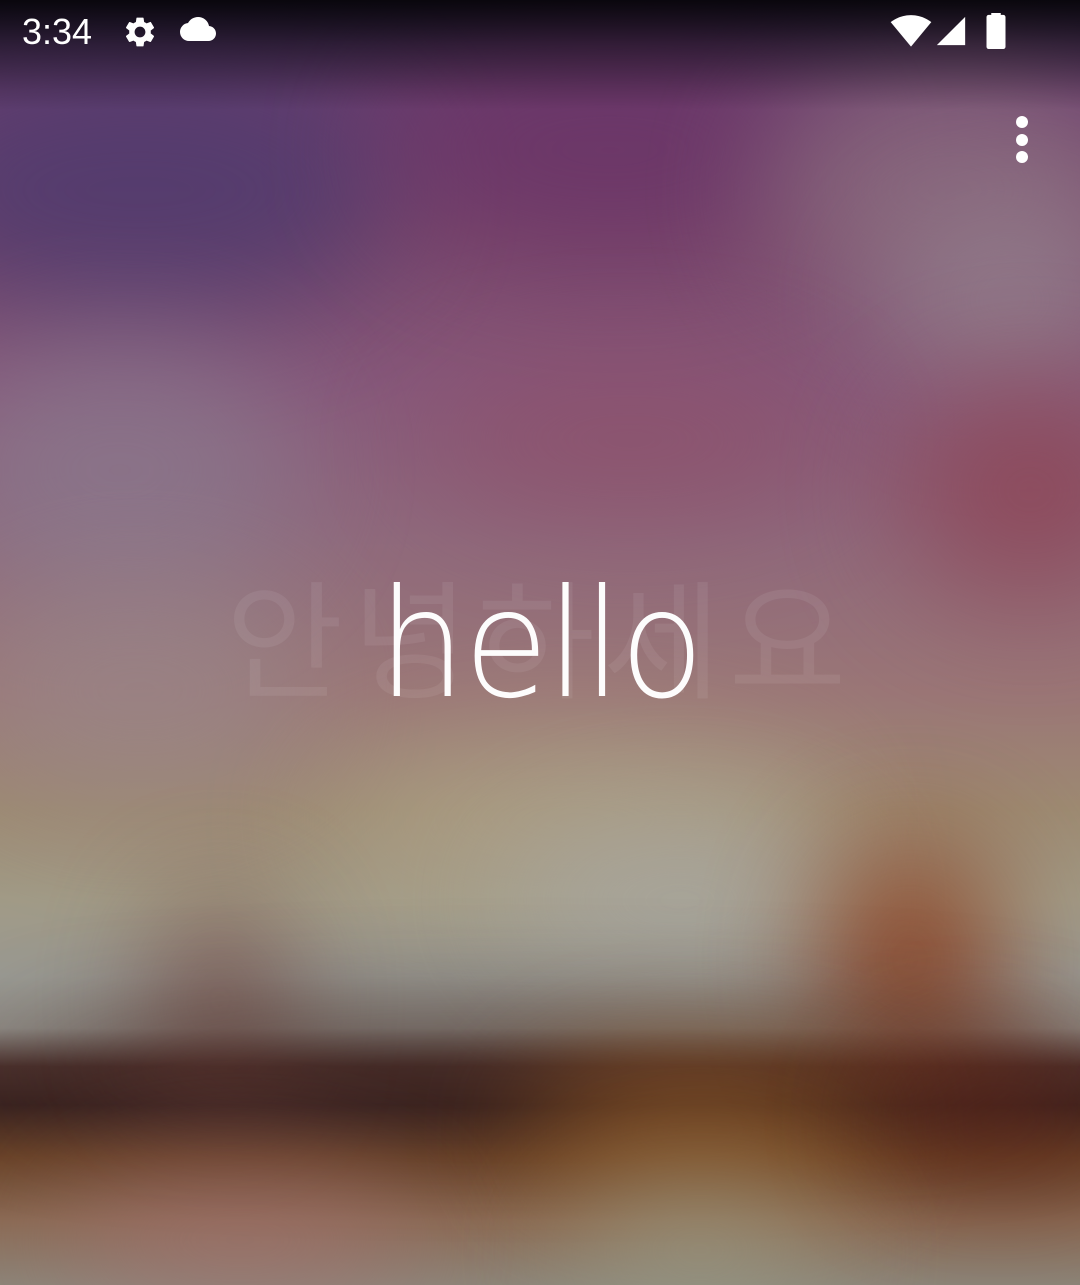  I want to click on greeting-text: hello, so click(540, 645).